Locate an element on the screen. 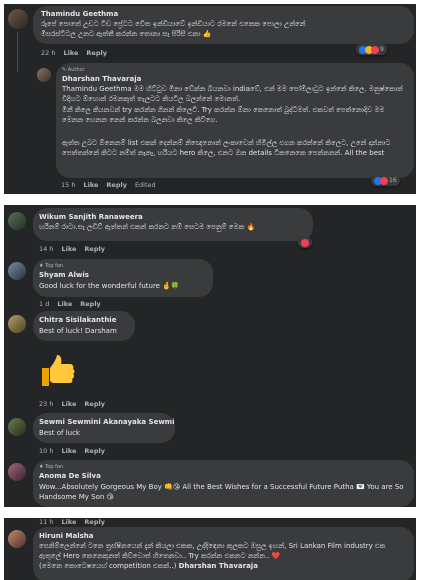  comment-author: Dharshan Thavaraja is located at coordinates (101, 79).